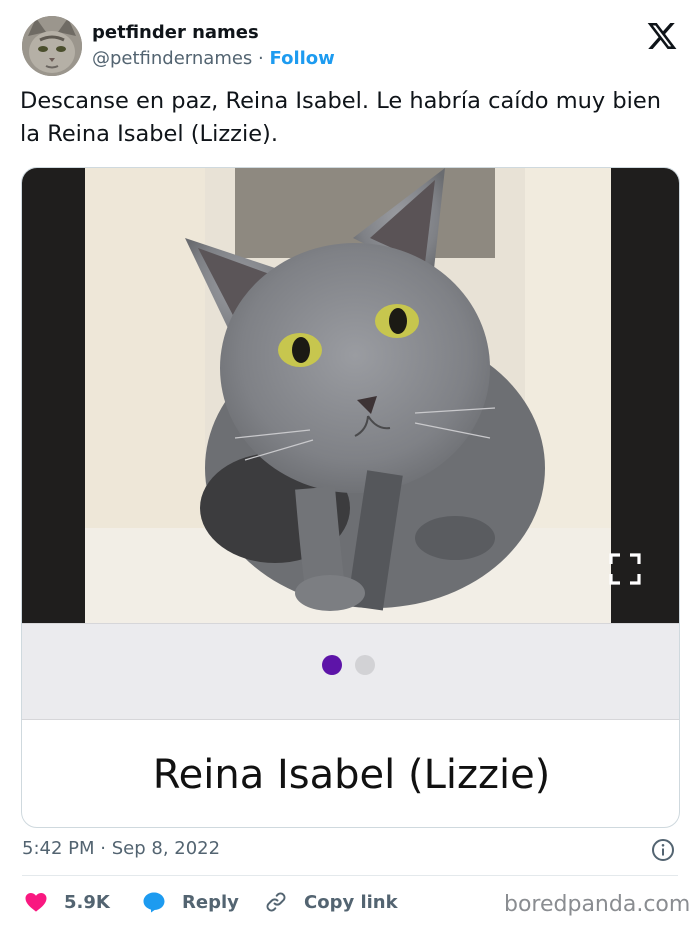 This screenshot has height=929, width=700. What do you see at coordinates (210, 902) in the screenshot?
I see `reply-label: Reply` at bounding box center [210, 902].